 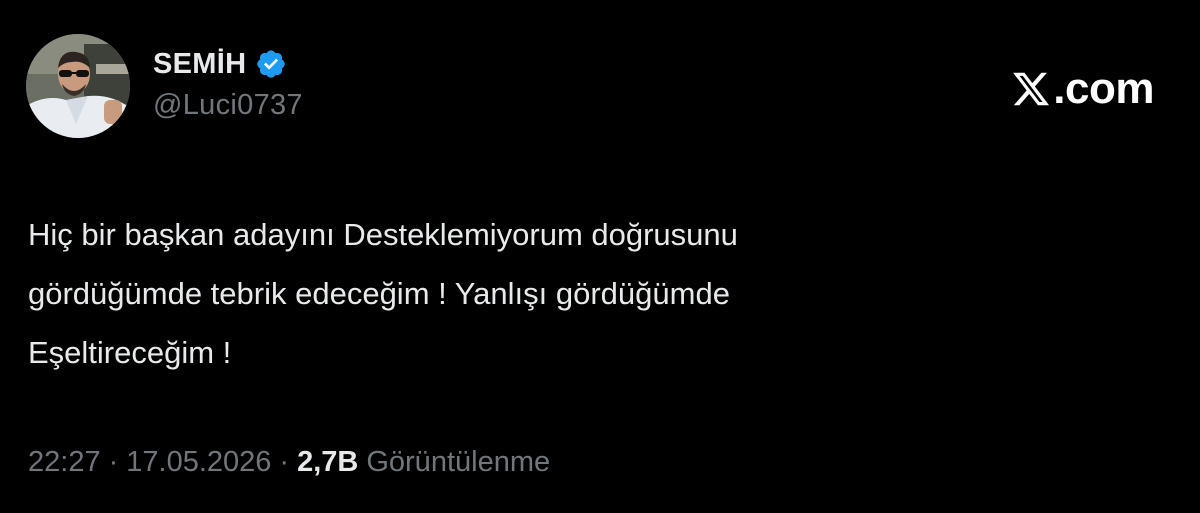 I want to click on tweet-time: 22:27, so click(x=64, y=462).